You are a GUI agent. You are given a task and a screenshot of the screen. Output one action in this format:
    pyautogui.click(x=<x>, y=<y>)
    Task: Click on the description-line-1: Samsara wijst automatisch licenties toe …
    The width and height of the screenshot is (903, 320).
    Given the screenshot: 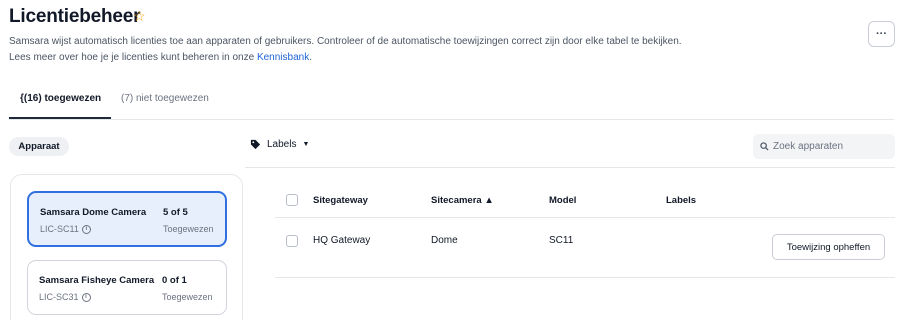 What is the action you would take?
    pyautogui.click(x=345, y=41)
    